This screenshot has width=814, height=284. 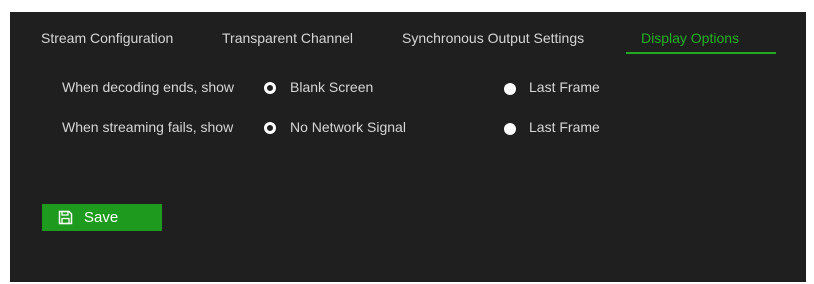 I want to click on save-button-label: Save, so click(x=101, y=217).